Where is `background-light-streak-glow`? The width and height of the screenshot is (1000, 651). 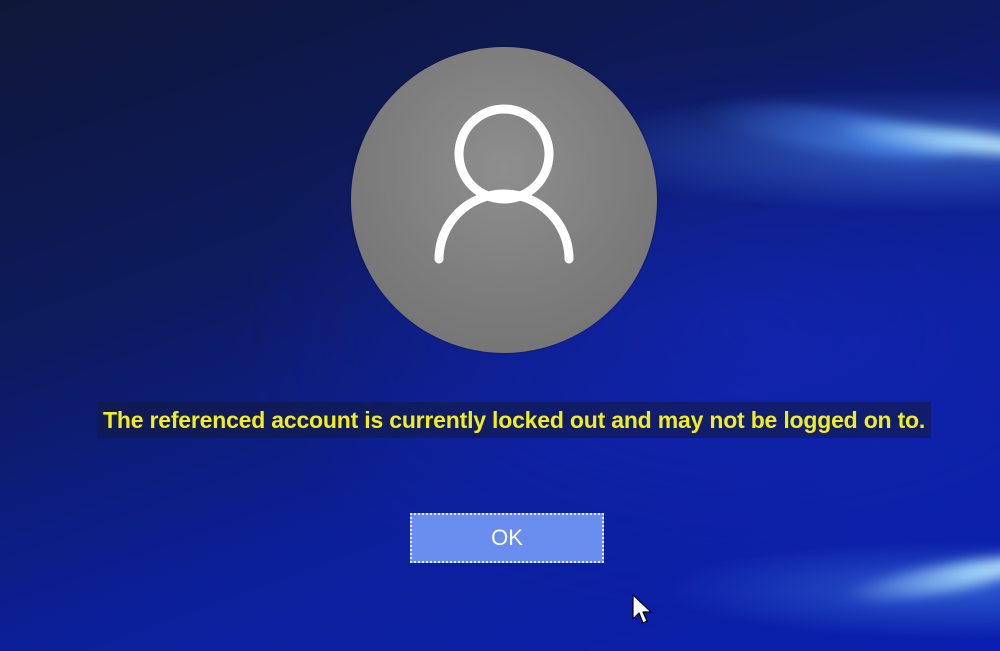
background-light-streak-glow is located at coordinates (830, 130).